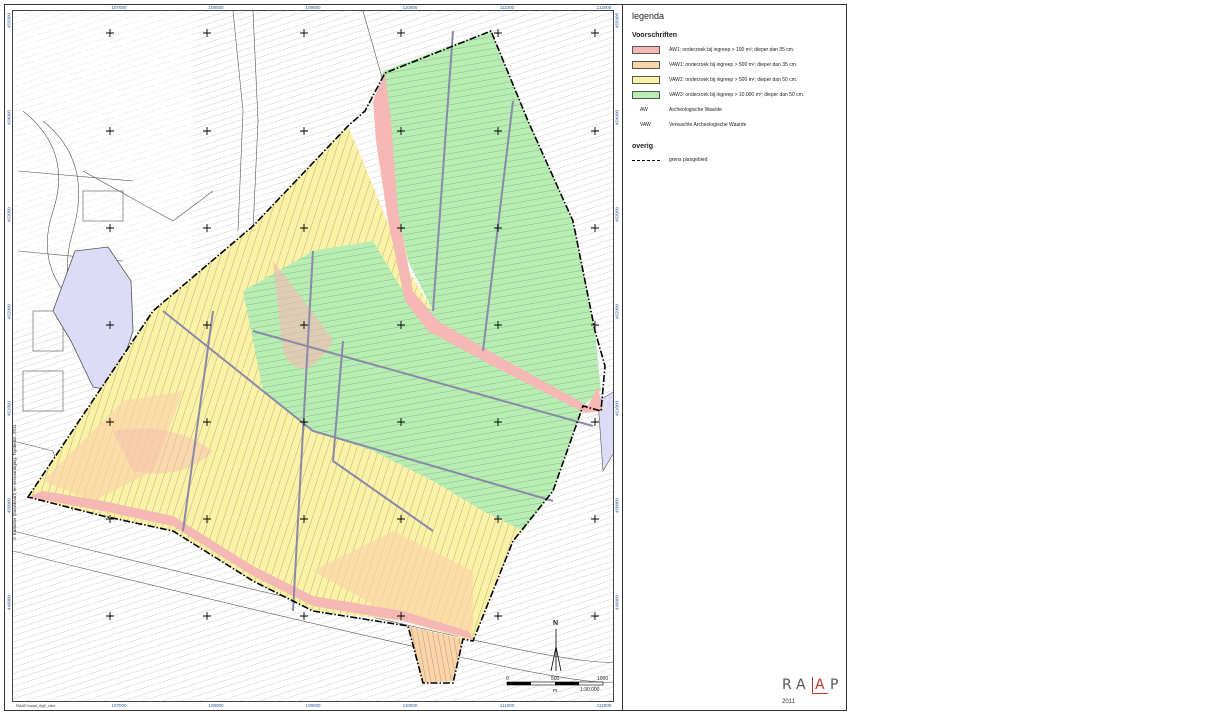 The image size is (1213, 712). I want to click on legend-label-boundary: grens plangebied, so click(688, 160).